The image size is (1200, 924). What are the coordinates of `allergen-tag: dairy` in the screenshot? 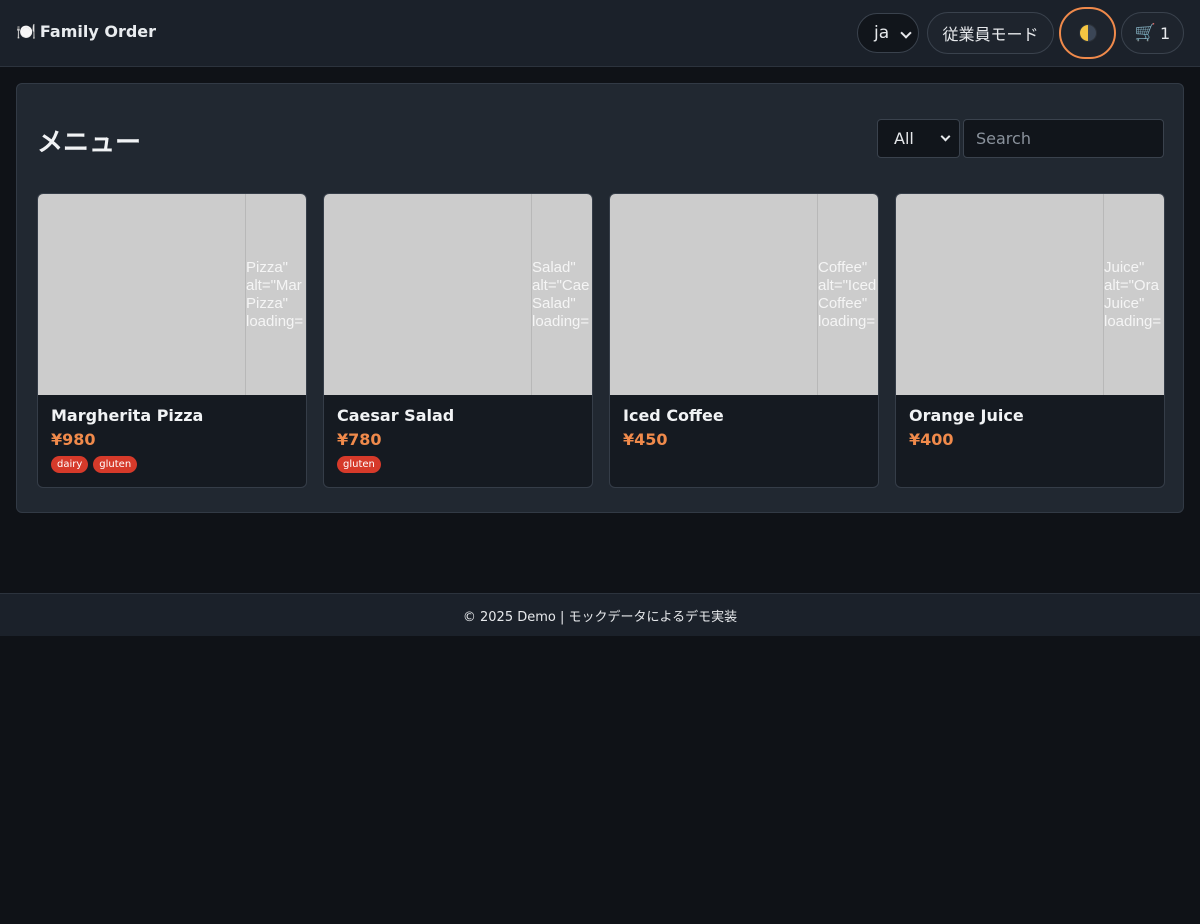 It's located at (70, 464).